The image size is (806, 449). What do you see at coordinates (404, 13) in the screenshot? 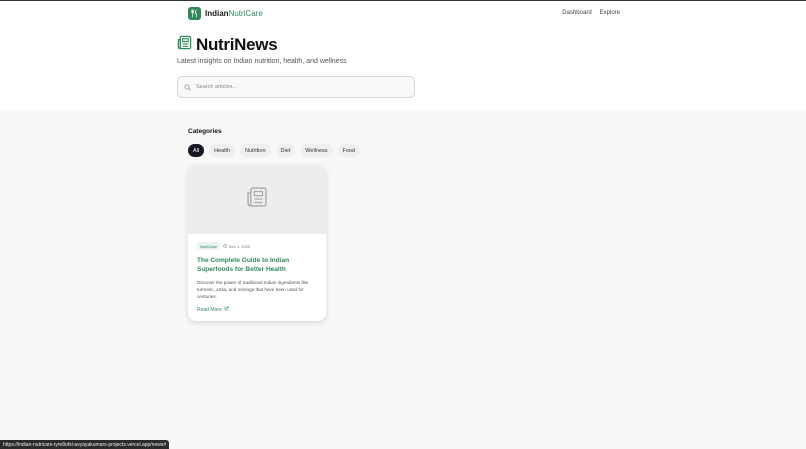
I see `navbar: IndianNutriCare Dashboard Explore` at bounding box center [404, 13].